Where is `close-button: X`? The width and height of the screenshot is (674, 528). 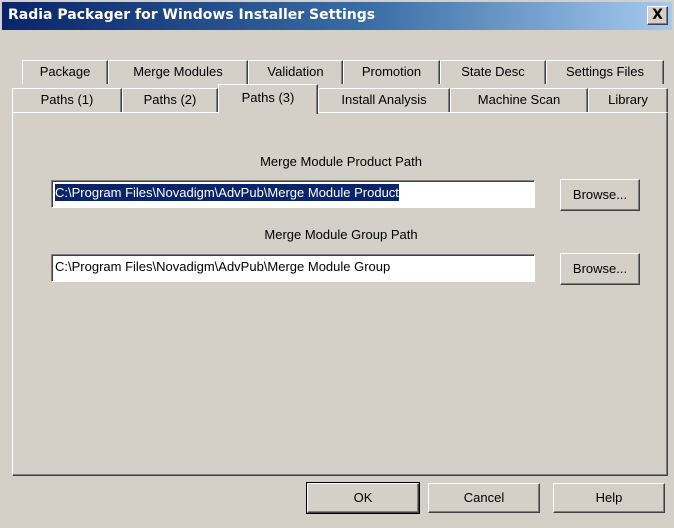
close-button: X is located at coordinates (657, 15).